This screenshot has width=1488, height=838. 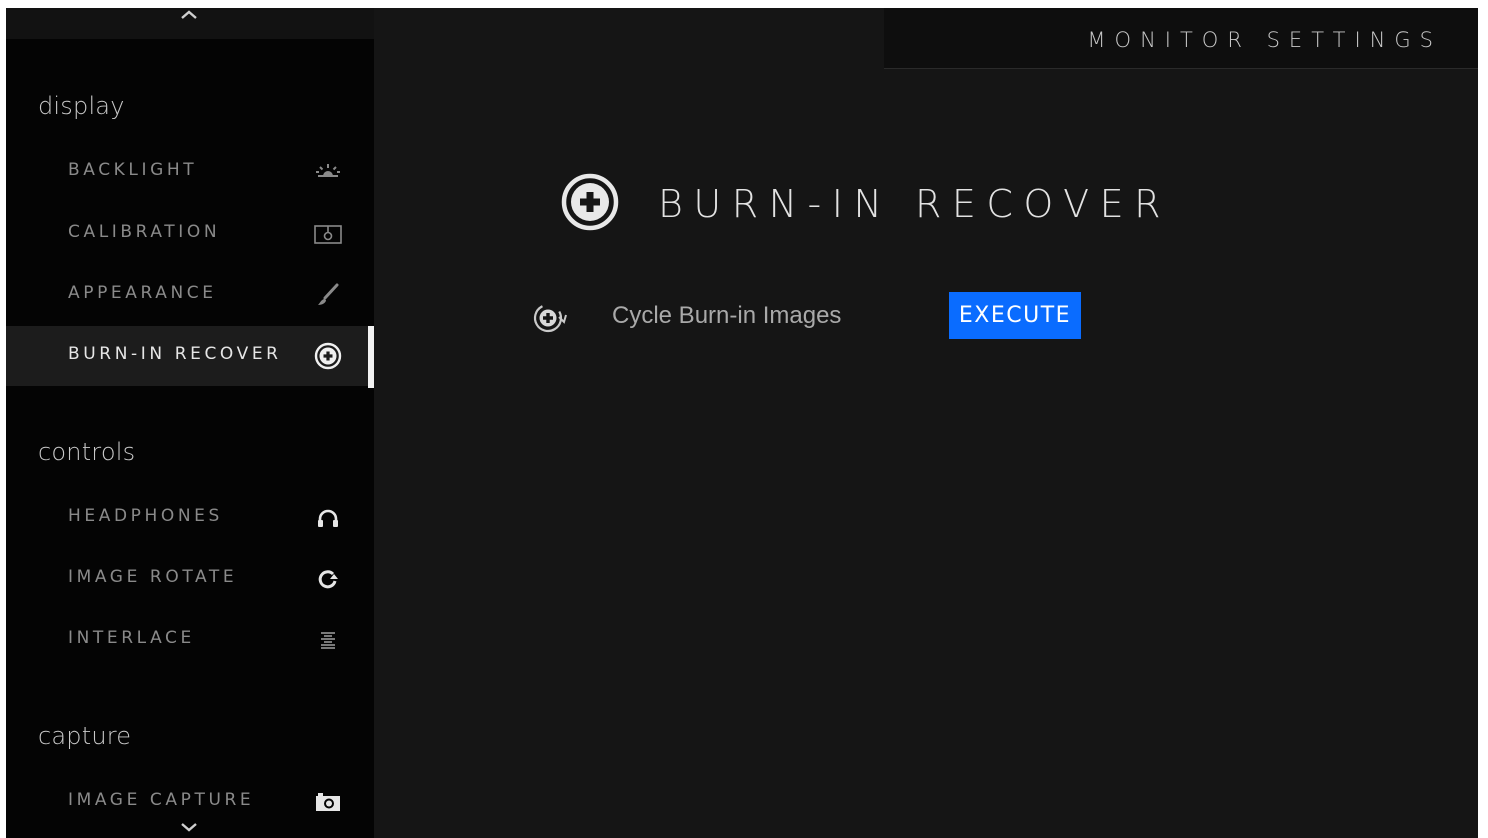 What do you see at coordinates (81, 106) in the screenshot?
I see `group-title-display: display` at bounding box center [81, 106].